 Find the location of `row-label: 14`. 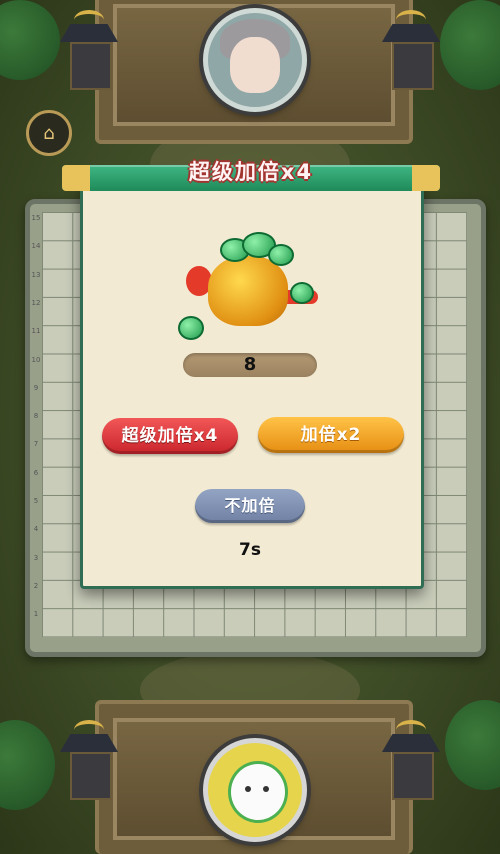

row-label: 14 is located at coordinates (36, 246).